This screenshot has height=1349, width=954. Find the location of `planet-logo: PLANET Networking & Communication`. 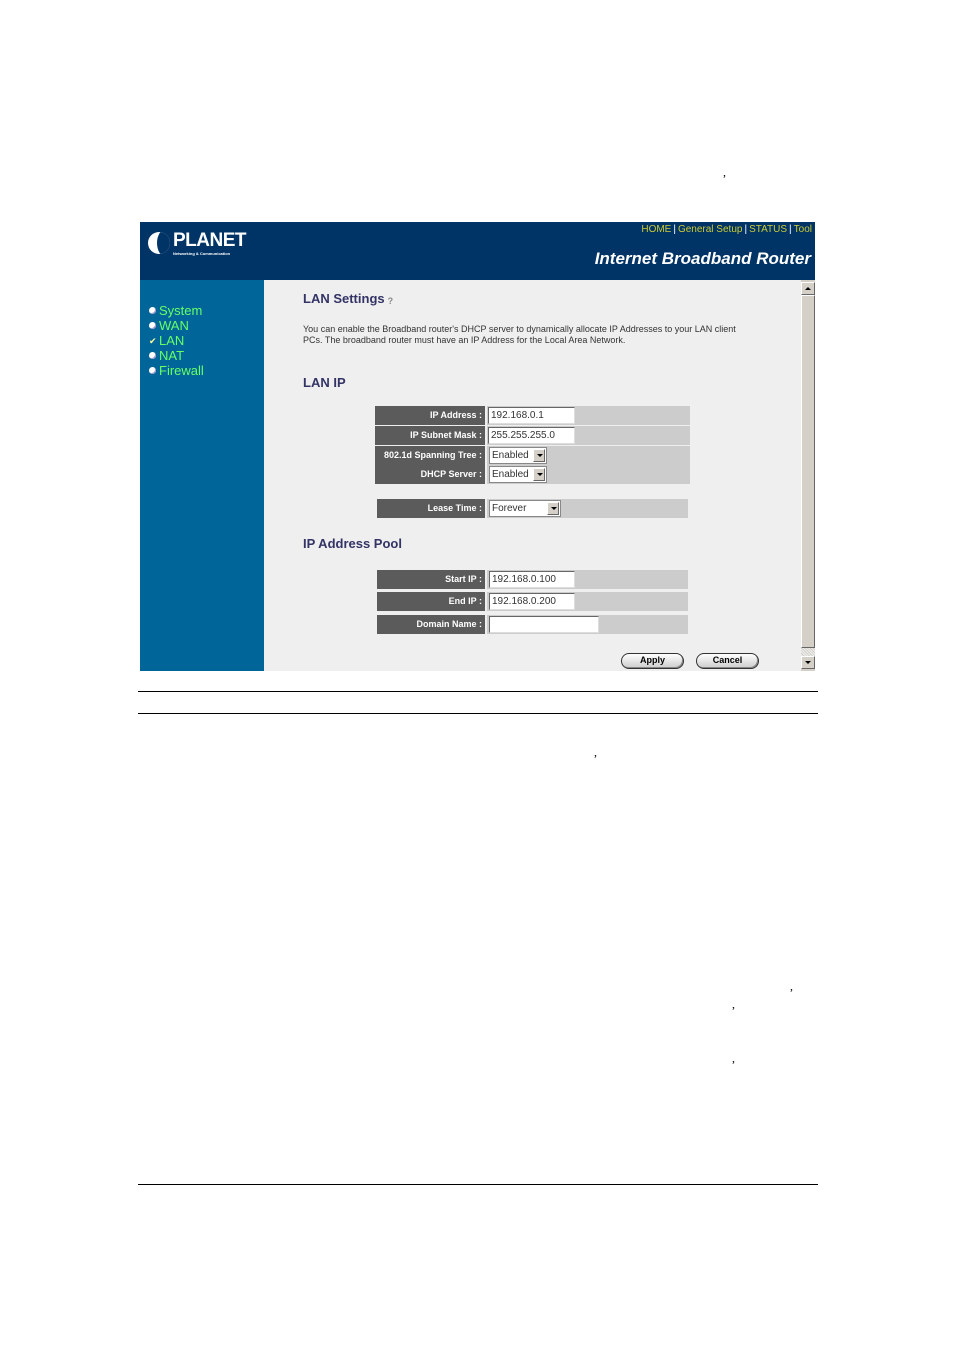

planet-logo: PLANET Networking & Communication is located at coordinates (198, 245).